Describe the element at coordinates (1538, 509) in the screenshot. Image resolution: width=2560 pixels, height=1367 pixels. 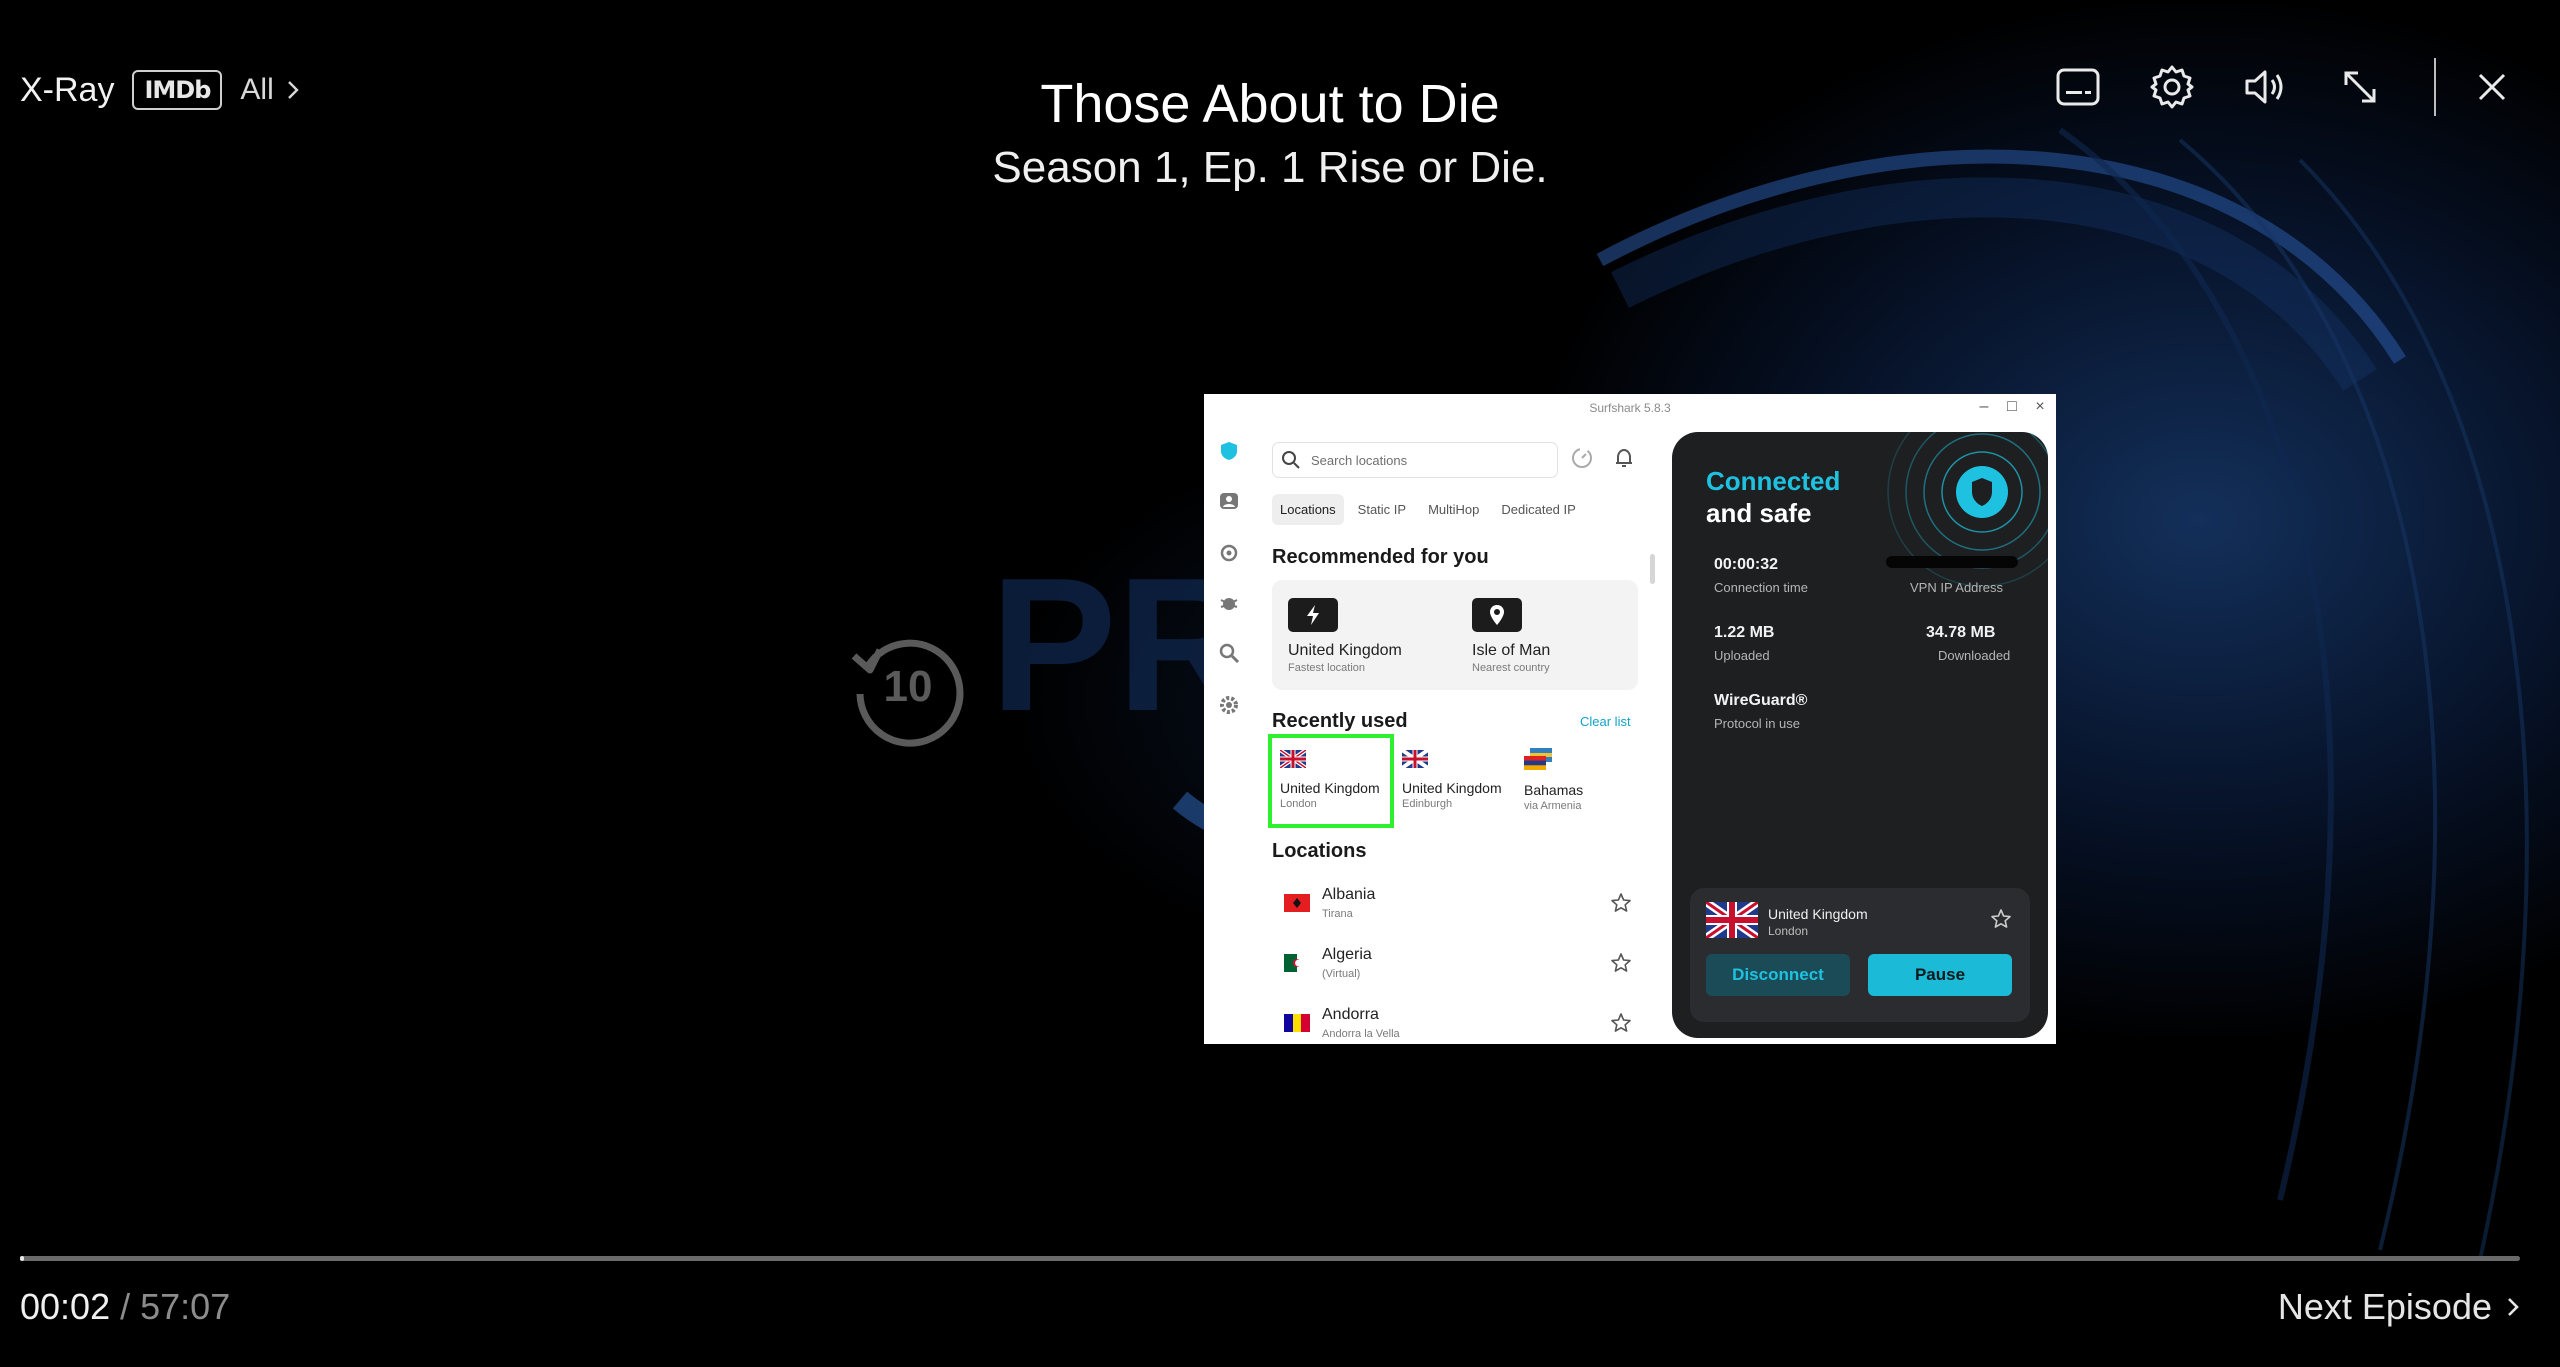
I see `tab-dedicated-ip: Dedicated IP` at that location.